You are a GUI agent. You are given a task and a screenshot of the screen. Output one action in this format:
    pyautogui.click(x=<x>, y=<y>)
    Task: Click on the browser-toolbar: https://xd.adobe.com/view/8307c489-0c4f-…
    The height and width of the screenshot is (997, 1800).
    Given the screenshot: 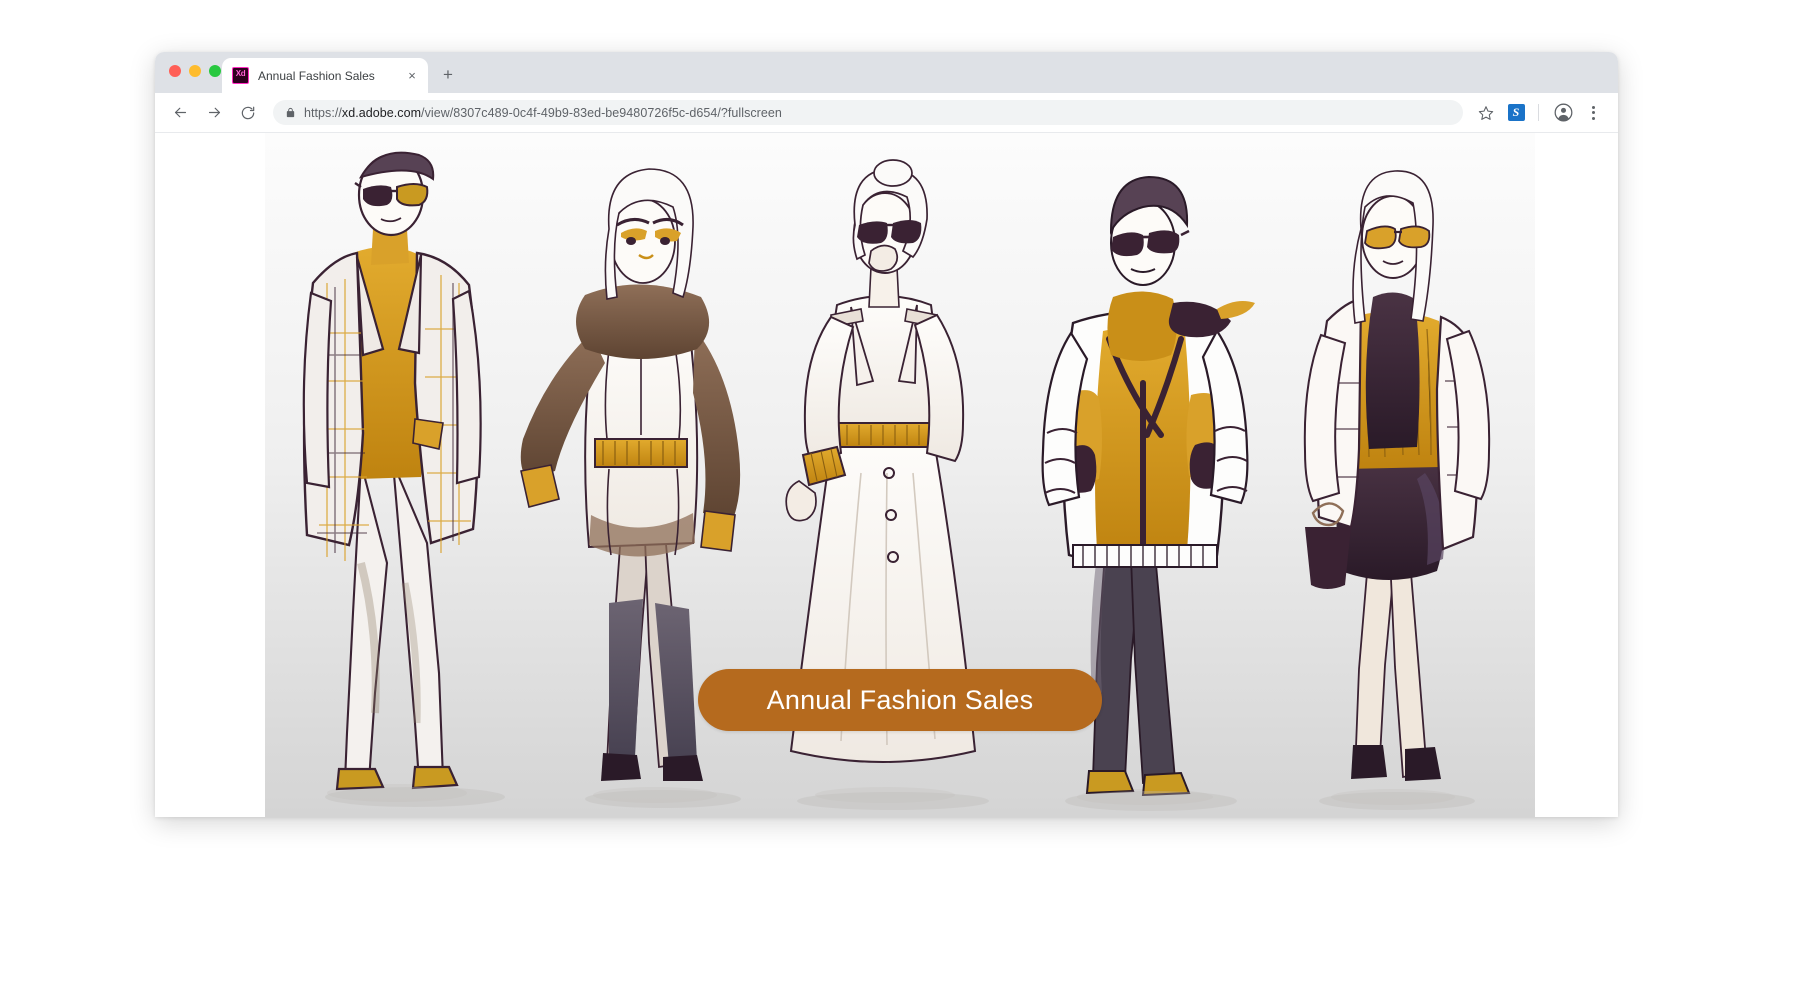 What is the action you would take?
    pyautogui.click(x=886, y=113)
    